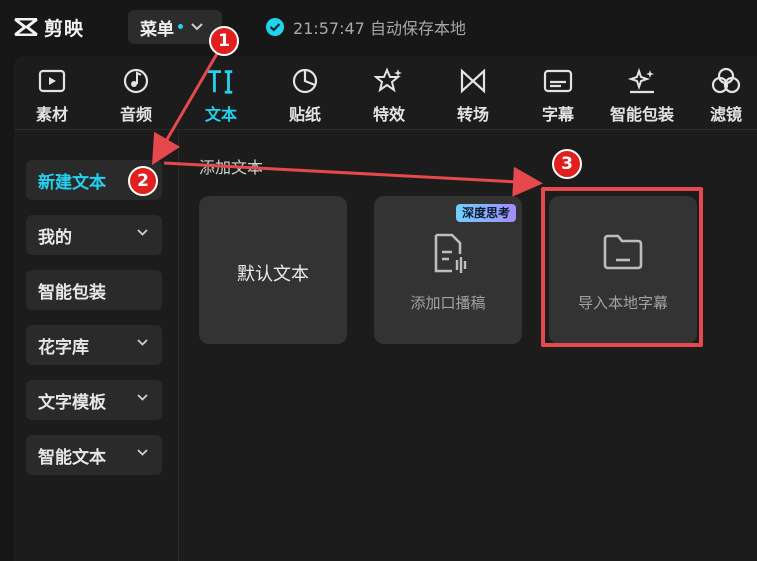 The width and height of the screenshot is (757, 561). What do you see at coordinates (94, 235) in the screenshot?
I see `sidebar-item-mine: 我的` at bounding box center [94, 235].